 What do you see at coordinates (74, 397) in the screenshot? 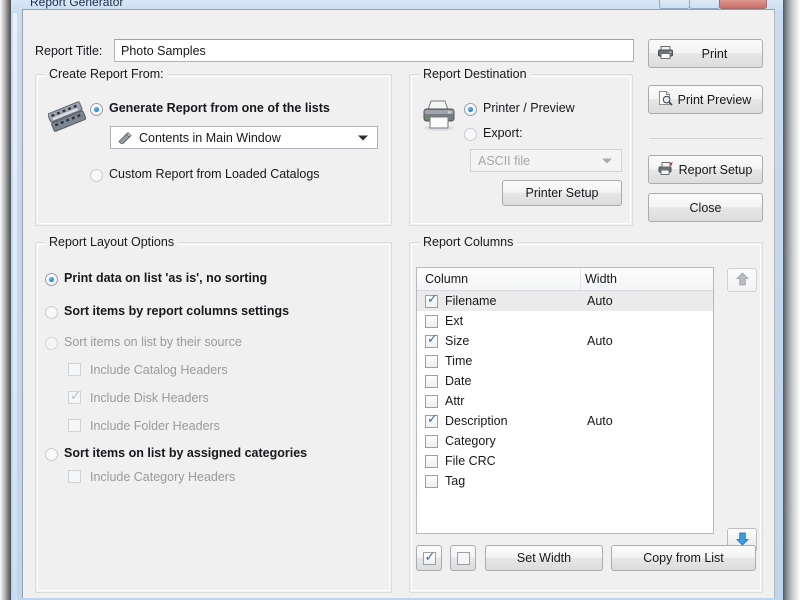
I see `checkbox-include-disk-headers: ✓` at bounding box center [74, 397].